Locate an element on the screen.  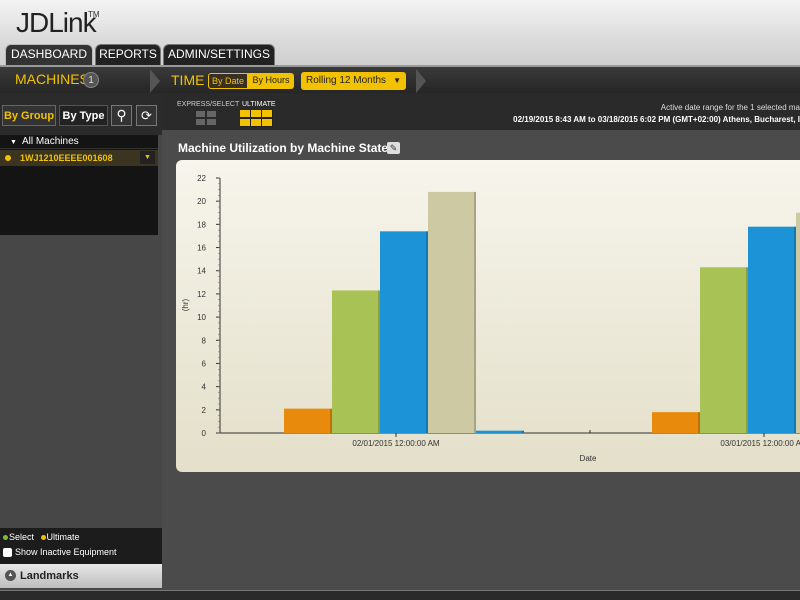
date-range-note: Active date range for the 1 selected ma is located at coordinates (730, 107).